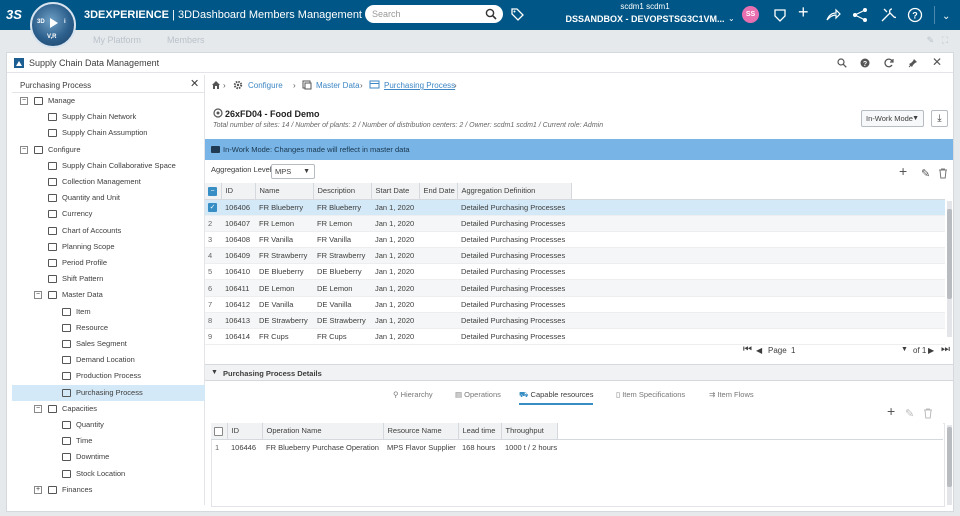 The image size is (960, 516). What do you see at coordinates (909, 413) in the screenshot?
I see `edit-icon: ✎` at bounding box center [909, 413].